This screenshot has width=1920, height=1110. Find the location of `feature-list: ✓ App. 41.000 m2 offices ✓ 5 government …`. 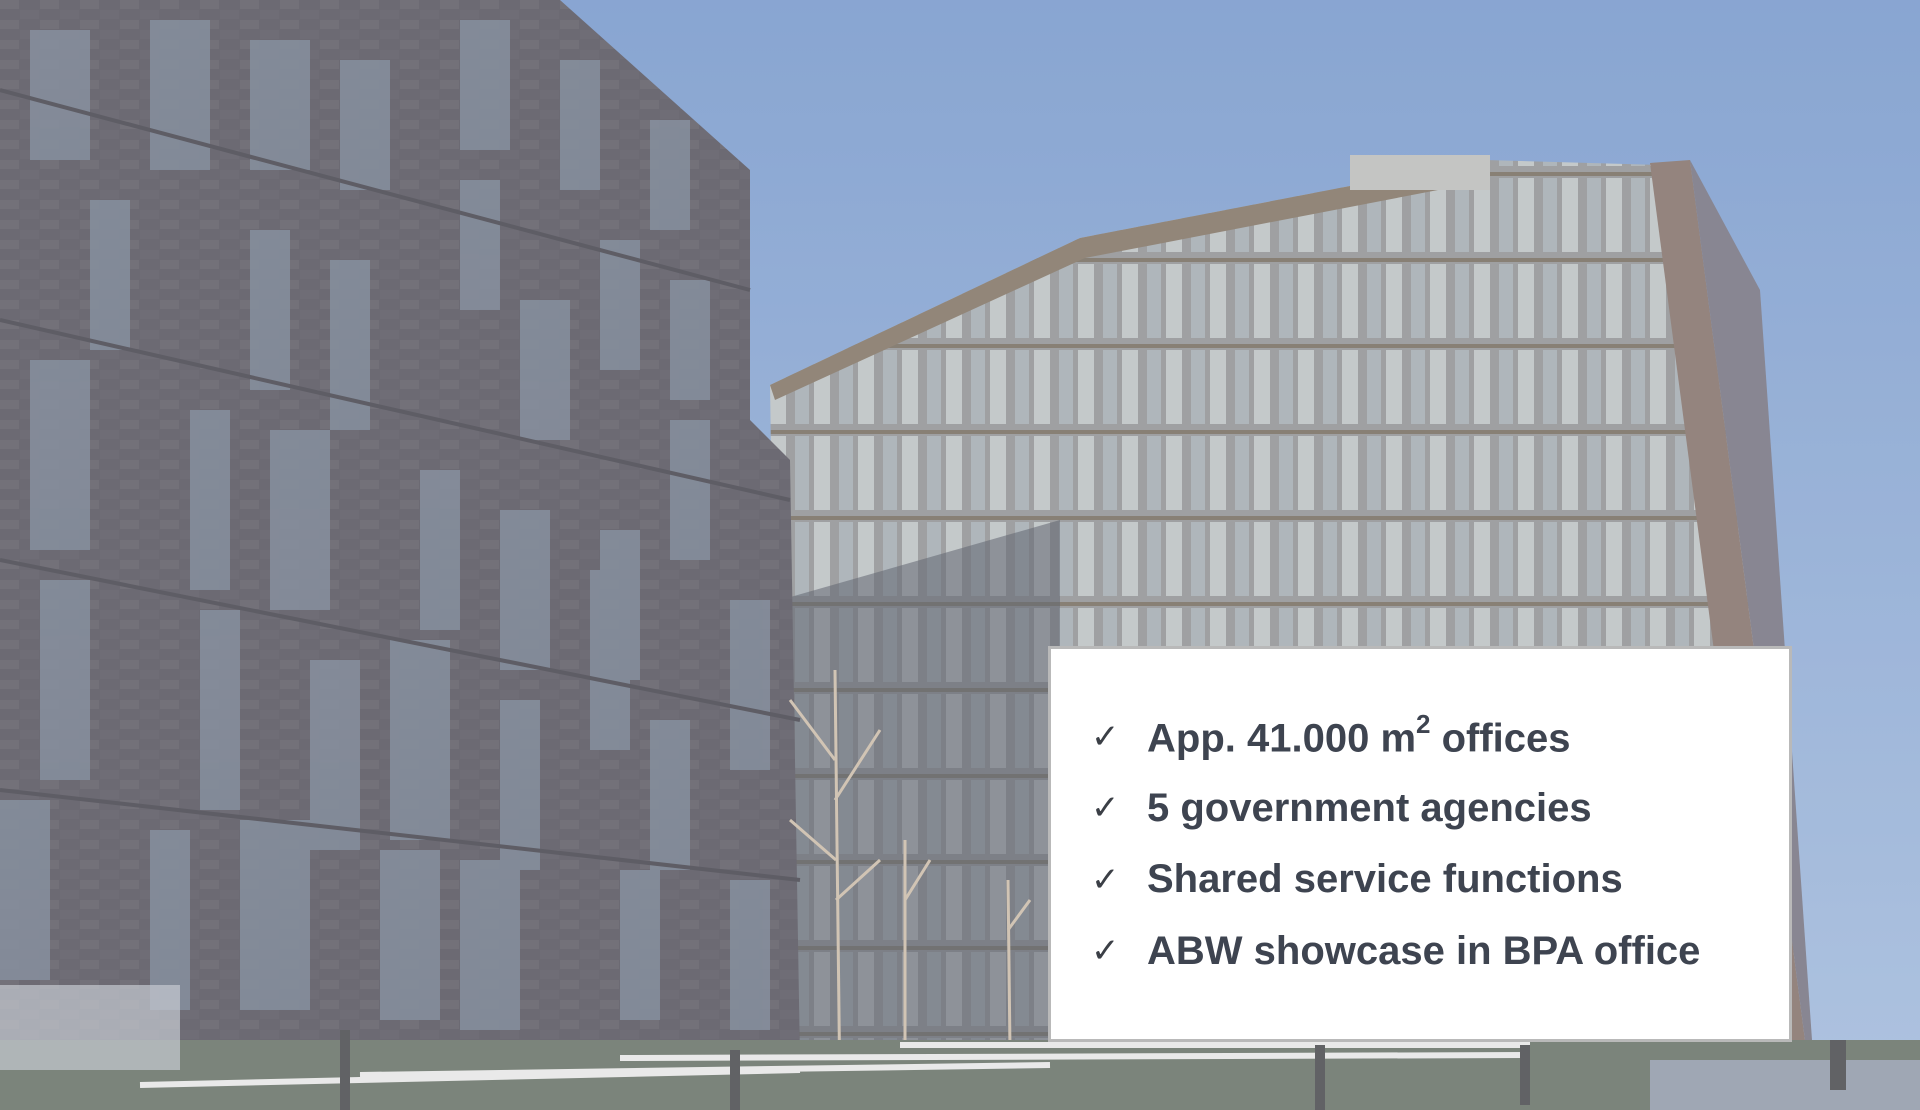

feature-list: ✓ App. 41.000 m2 offices ✓ 5 government … is located at coordinates (1395, 844).